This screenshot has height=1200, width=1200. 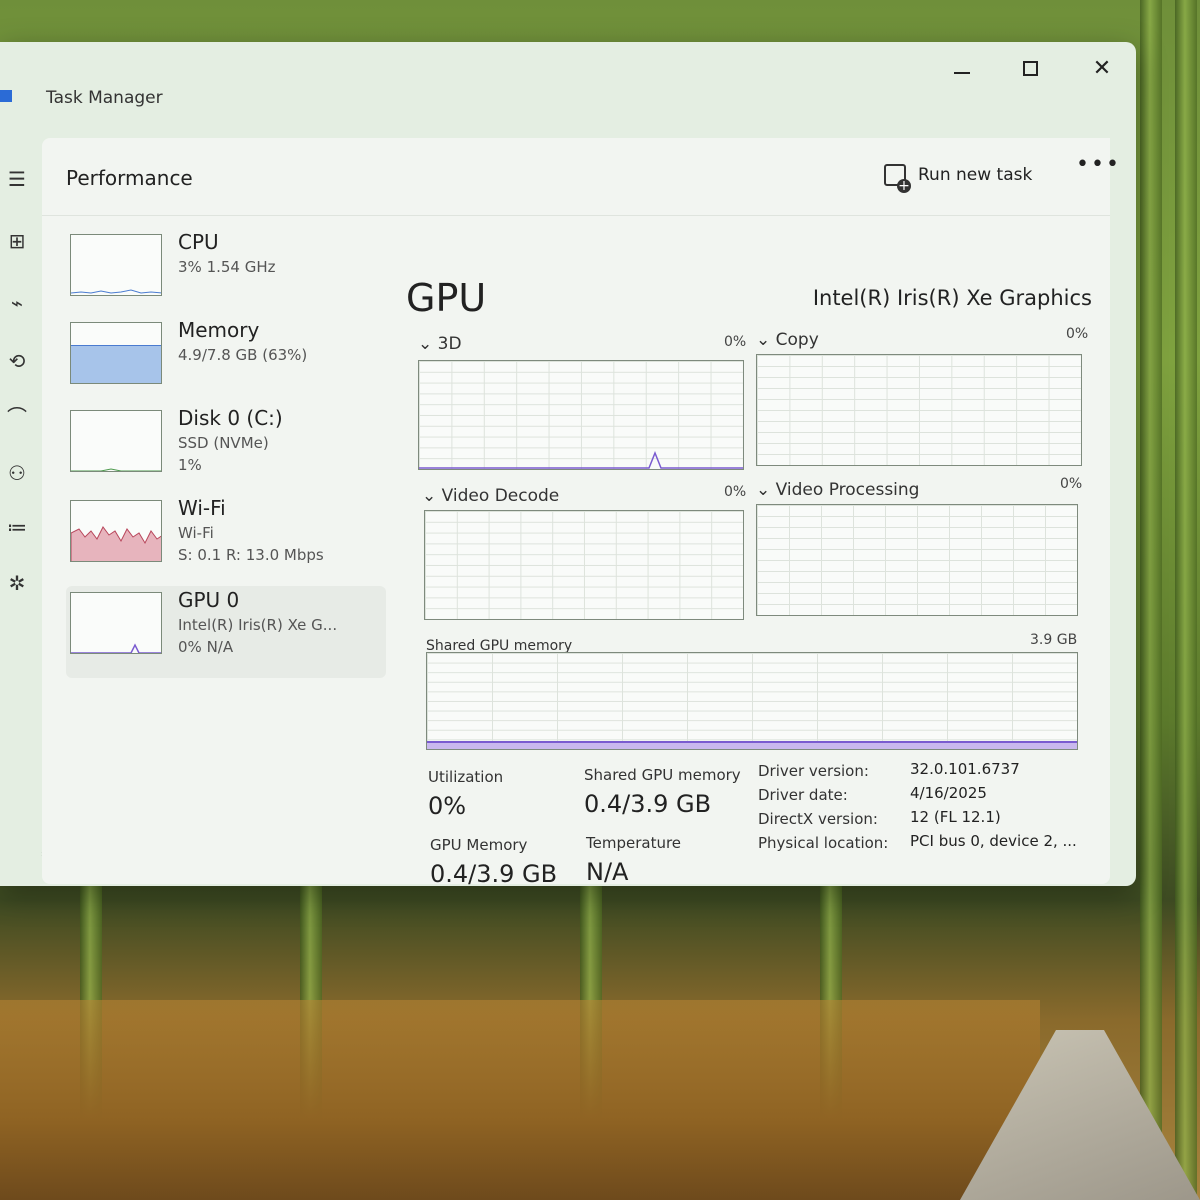 What do you see at coordinates (116, 441) in the screenshot?
I see `disk-thumbnail-graph` at bounding box center [116, 441].